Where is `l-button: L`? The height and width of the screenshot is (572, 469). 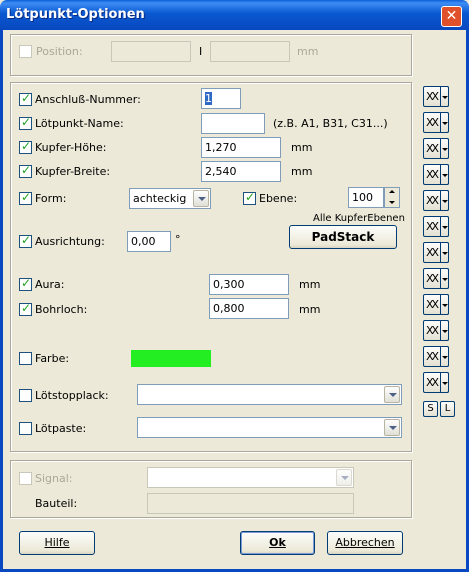 l-button: L is located at coordinates (447, 409).